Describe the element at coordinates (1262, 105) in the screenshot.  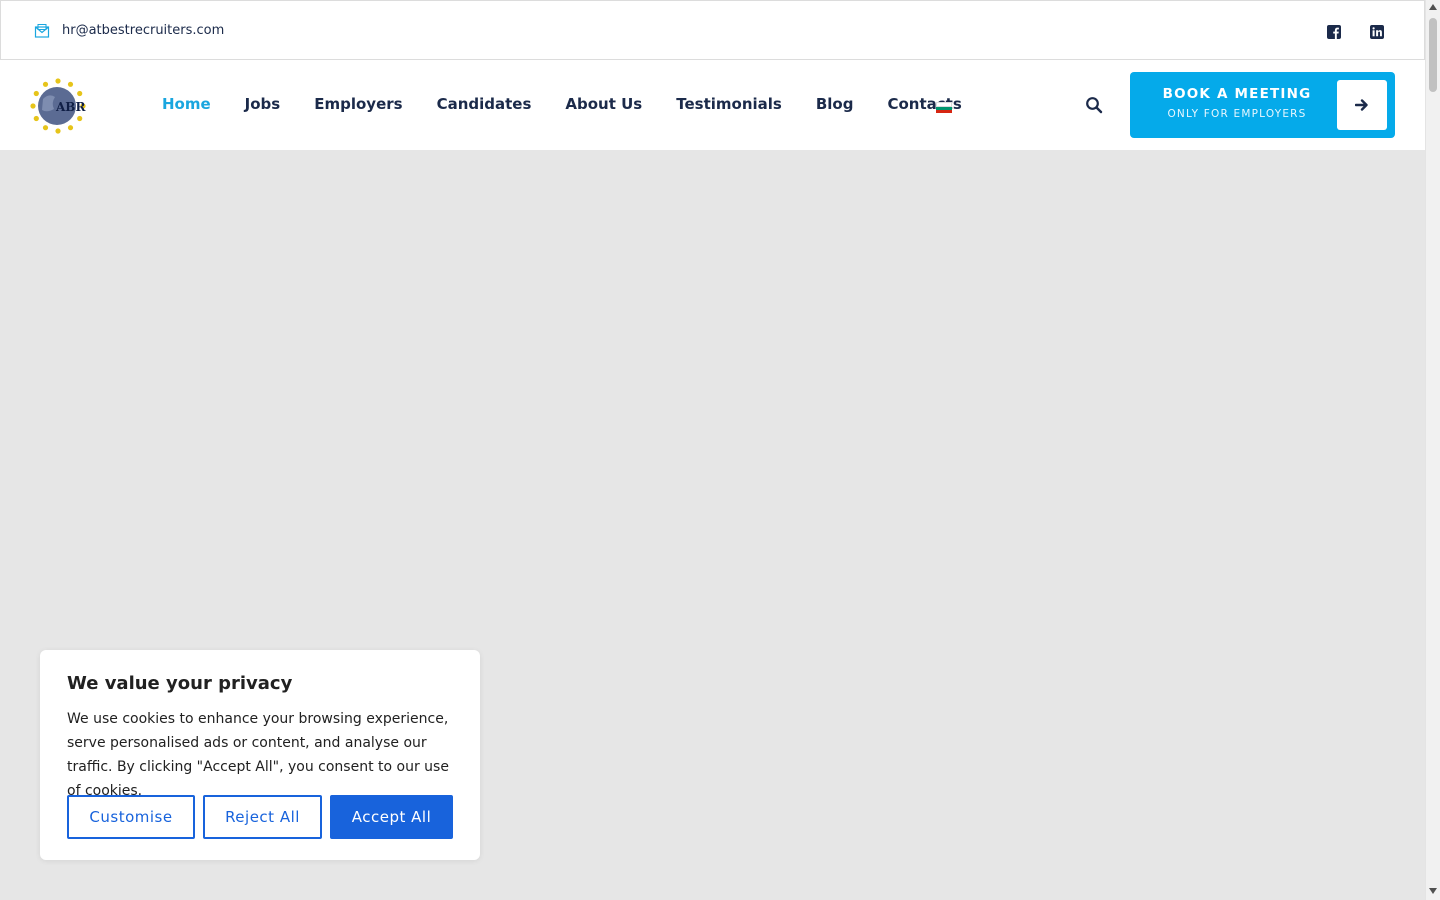
I see `book-meeting-button: BOOK A MEETING ONLY FOR EMPLOYERS` at that location.